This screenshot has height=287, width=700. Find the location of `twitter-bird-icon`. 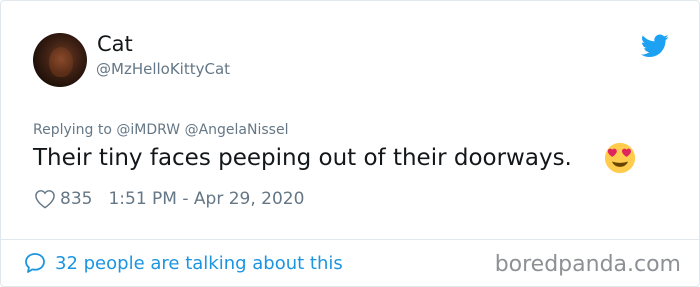

twitter-bird-icon is located at coordinates (655, 46).